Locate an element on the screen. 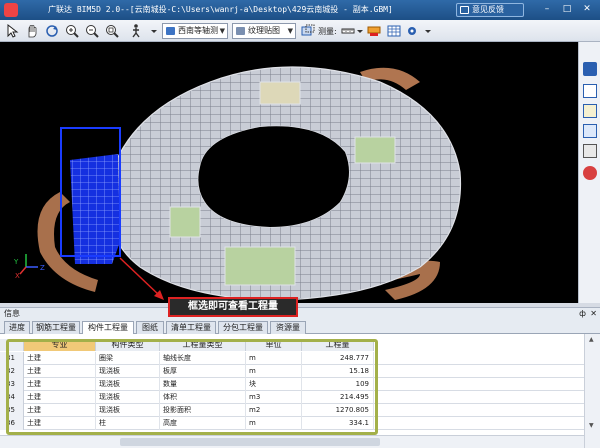 The height and width of the screenshot is (448, 600). right-tool-strip is located at coordinates (589, 172).